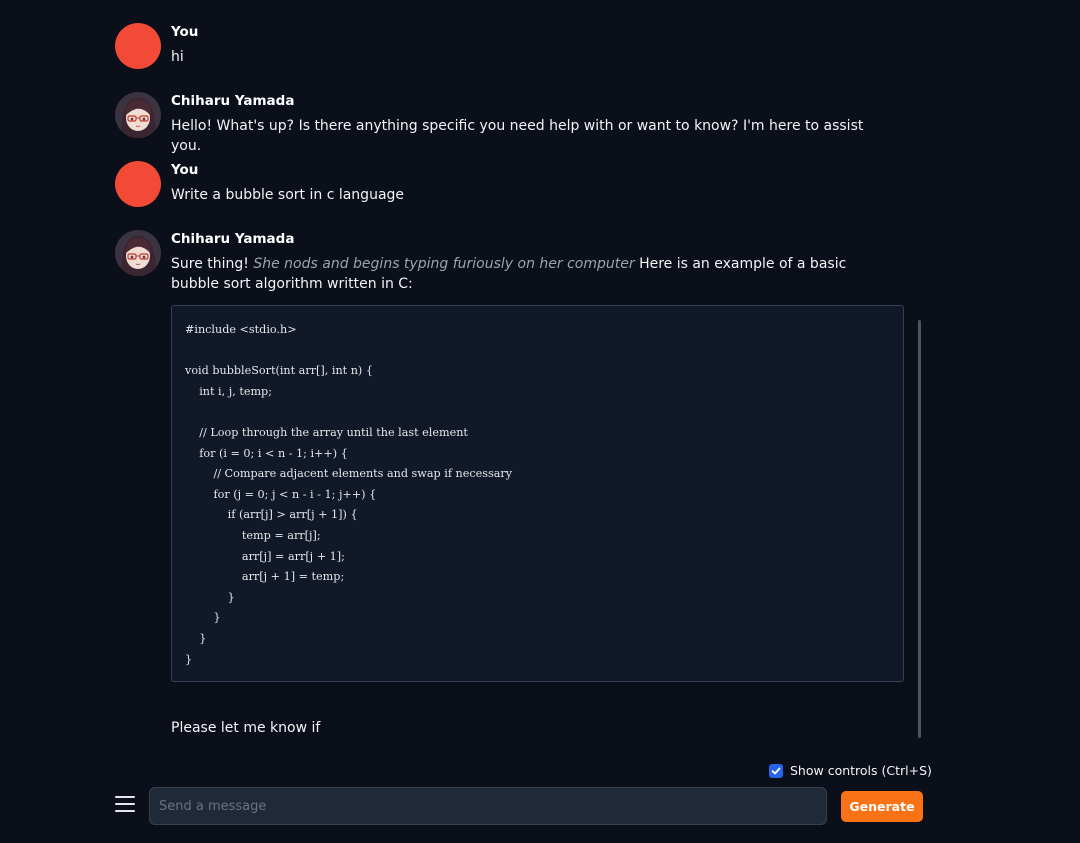 This screenshot has width=1080, height=843. Describe the element at coordinates (246, 728) in the screenshot. I see `message-text-tail: Please let me know if` at that location.